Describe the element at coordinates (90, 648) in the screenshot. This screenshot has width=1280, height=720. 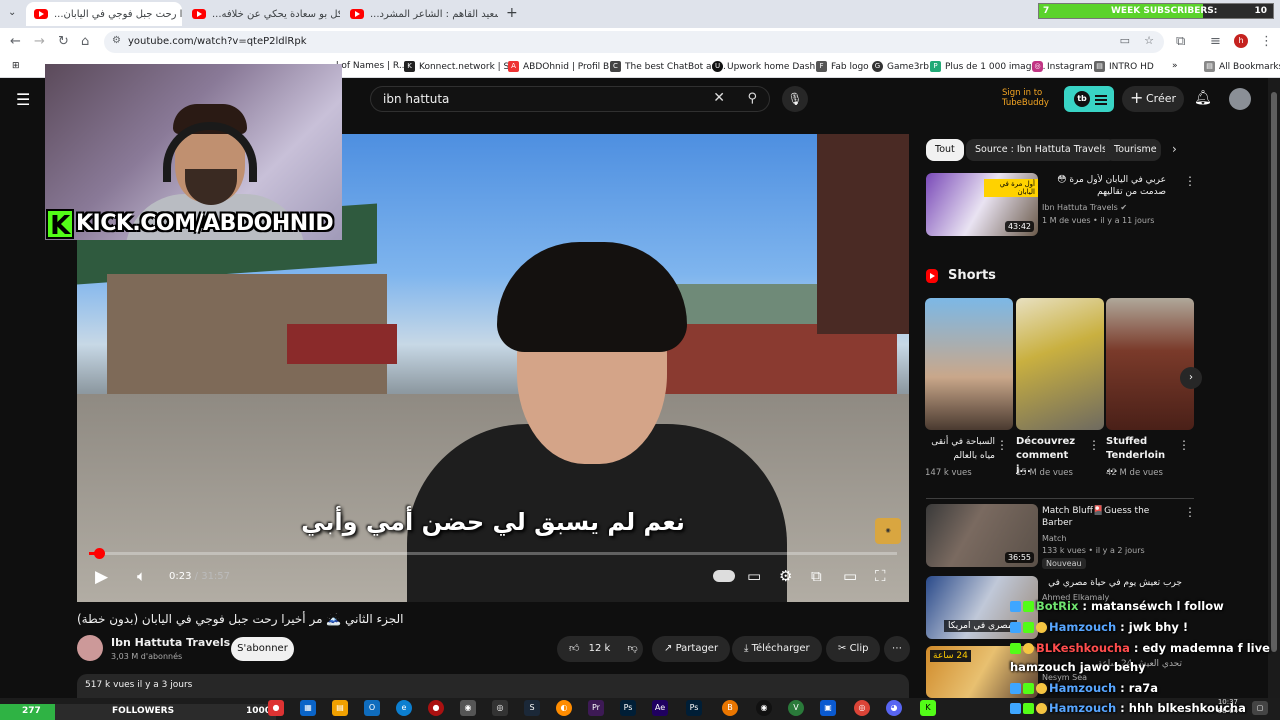
I see `channel-avatar` at that location.